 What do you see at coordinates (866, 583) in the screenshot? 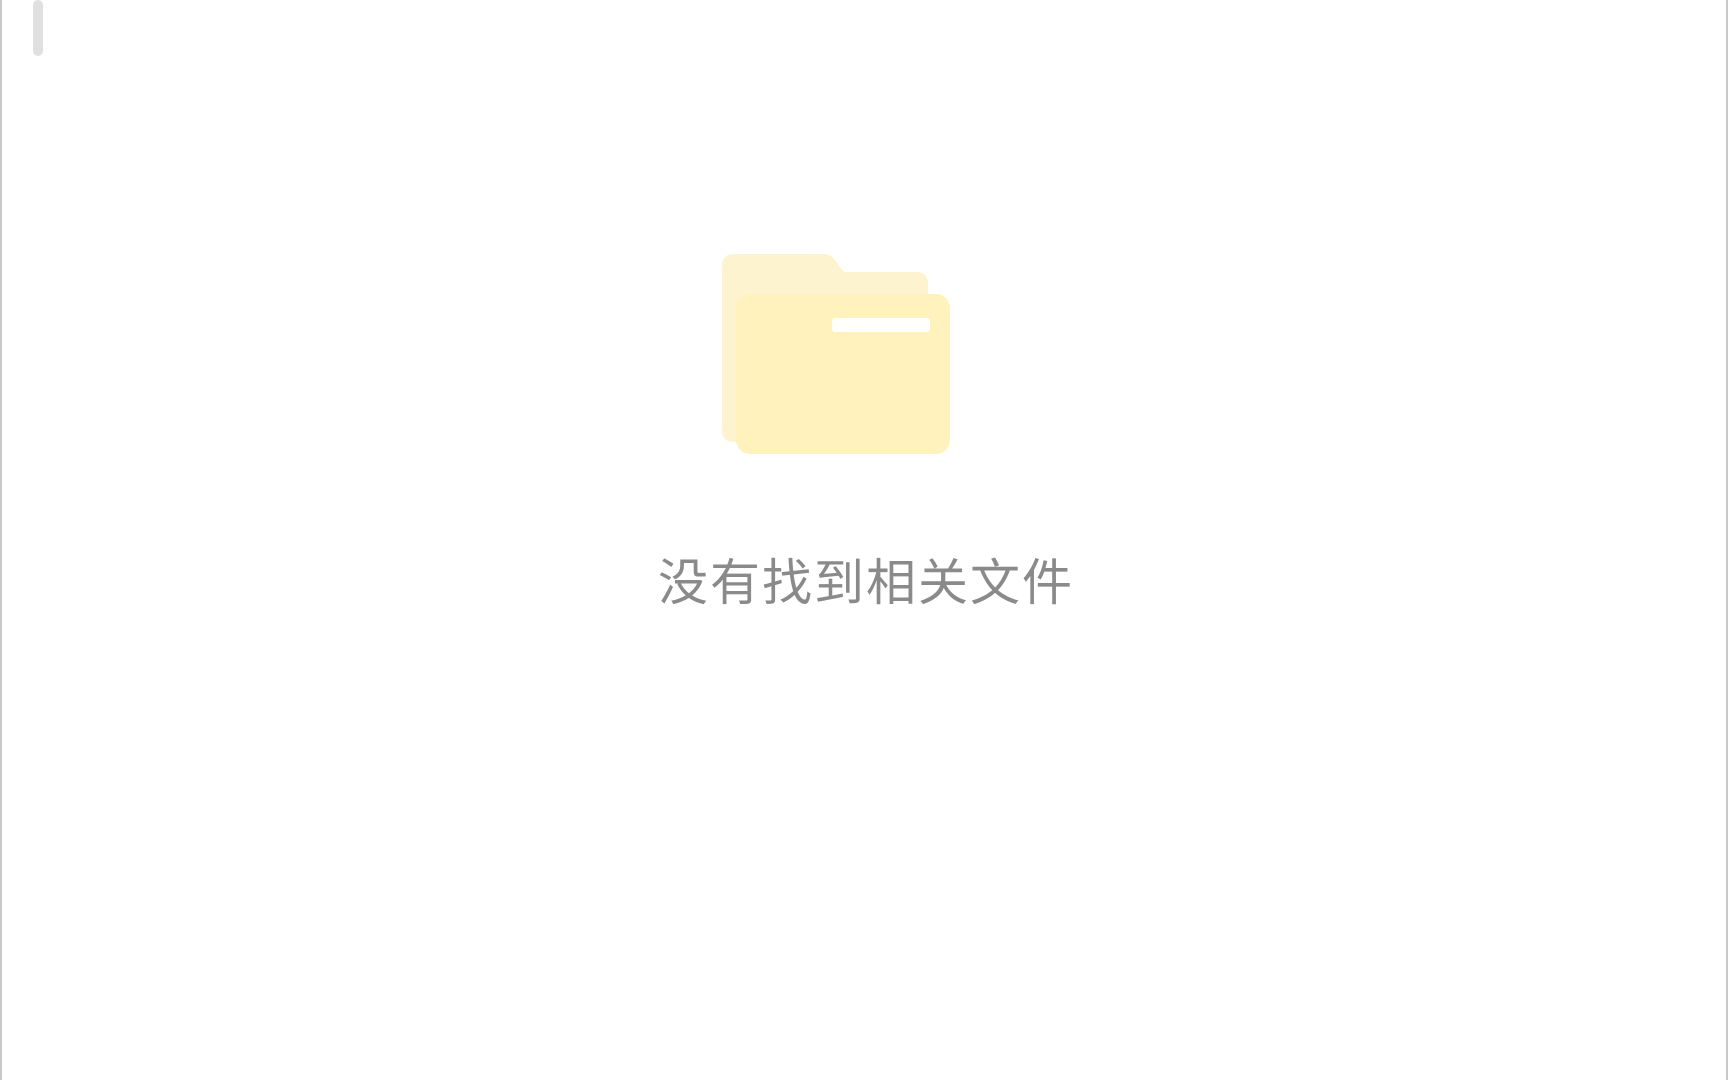
I see `empty-state-message: 没有找到相关文件` at bounding box center [866, 583].